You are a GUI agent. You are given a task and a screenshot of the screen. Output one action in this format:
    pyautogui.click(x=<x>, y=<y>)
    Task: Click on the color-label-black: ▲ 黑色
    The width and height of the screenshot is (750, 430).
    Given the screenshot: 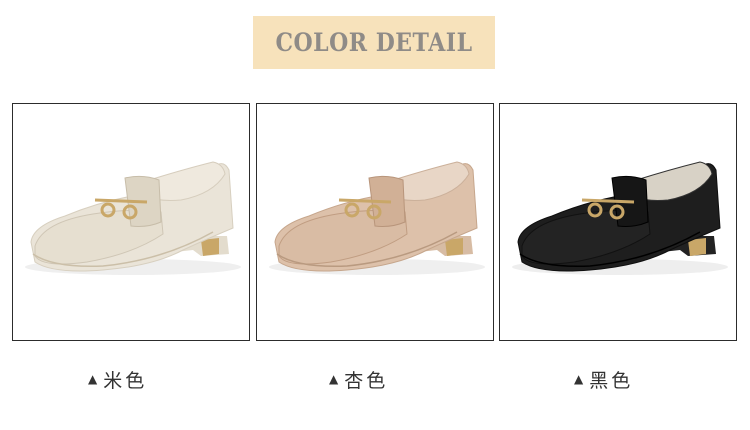 What is the action you would take?
    pyautogui.click(x=603, y=379)
    